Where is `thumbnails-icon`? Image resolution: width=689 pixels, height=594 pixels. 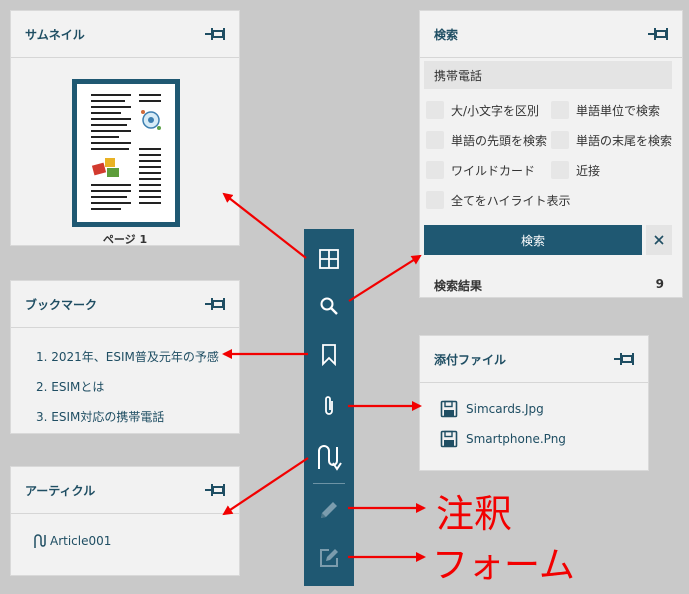 thumbnails-icon is located at coordinates (329, 259).